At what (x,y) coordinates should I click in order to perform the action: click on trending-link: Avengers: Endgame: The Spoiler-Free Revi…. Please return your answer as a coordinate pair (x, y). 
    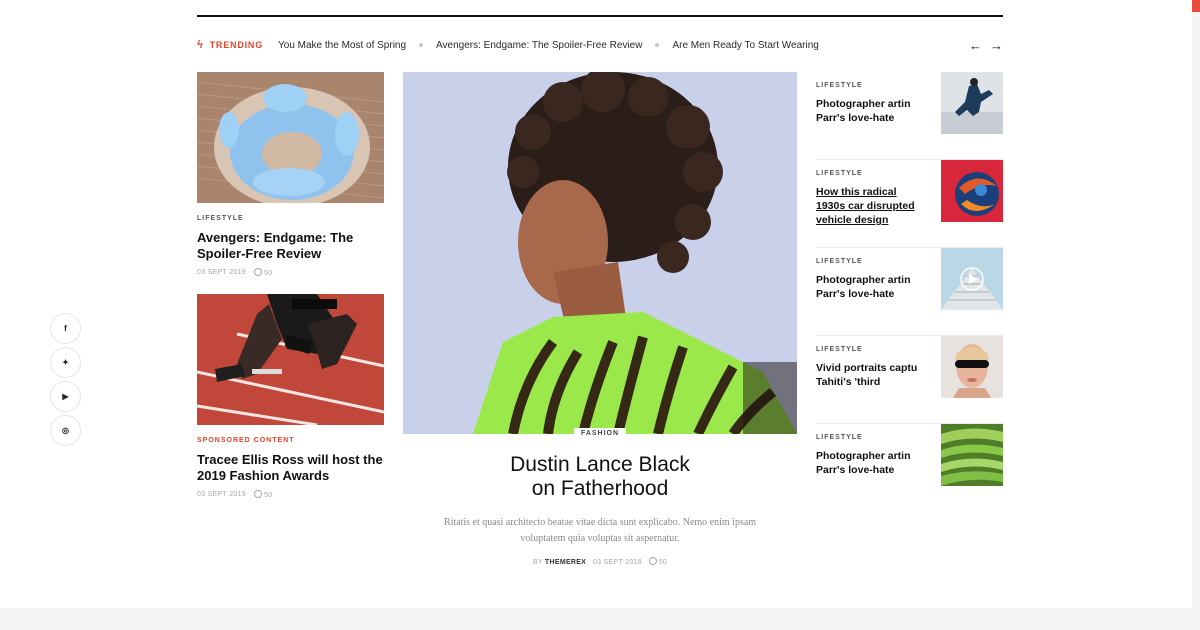
    Looking at the image, I should click on (539, 45).